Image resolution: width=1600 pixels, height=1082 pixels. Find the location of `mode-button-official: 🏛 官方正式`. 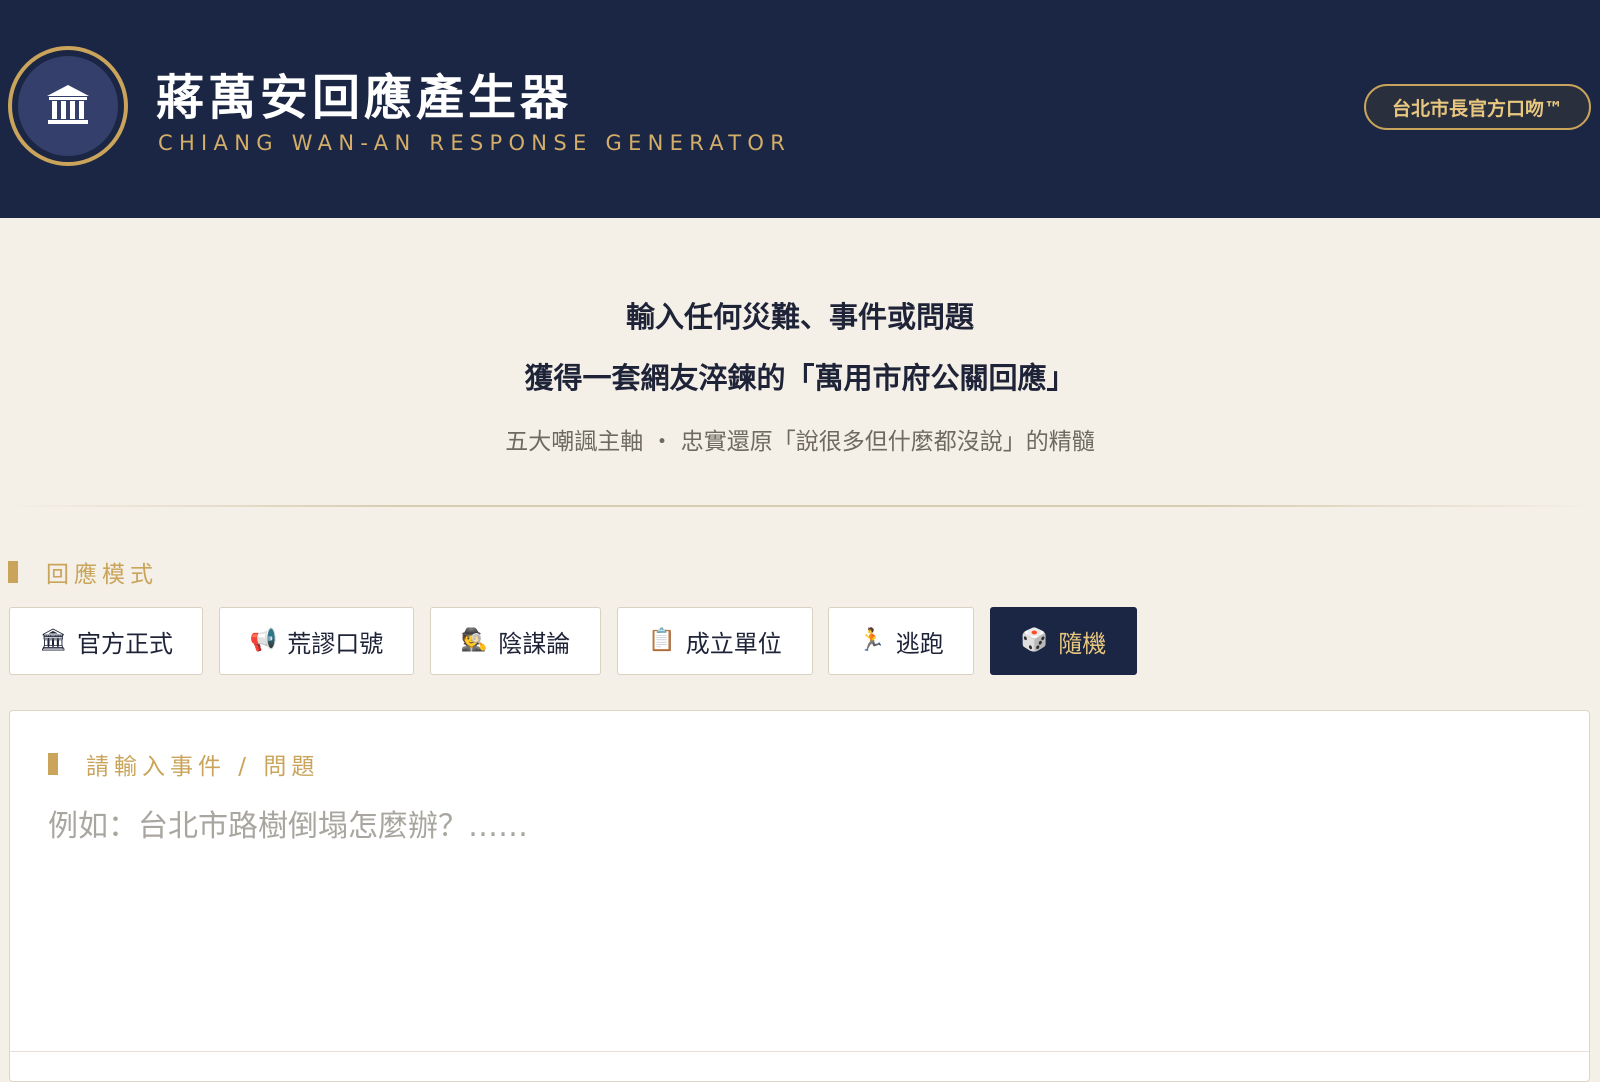

mode-button-official: 🏛 官方正式 is located at coordinates (106, 641).